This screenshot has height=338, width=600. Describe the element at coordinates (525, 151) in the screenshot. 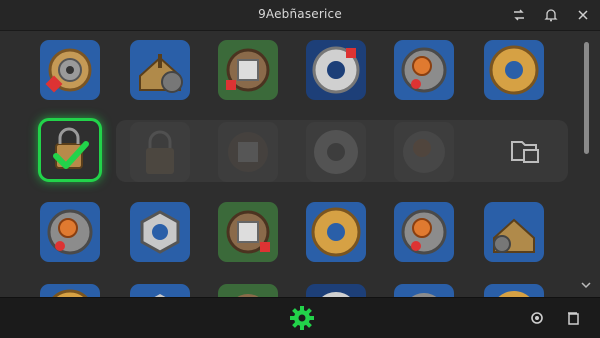

I see `folder-copy-icon` at that location.